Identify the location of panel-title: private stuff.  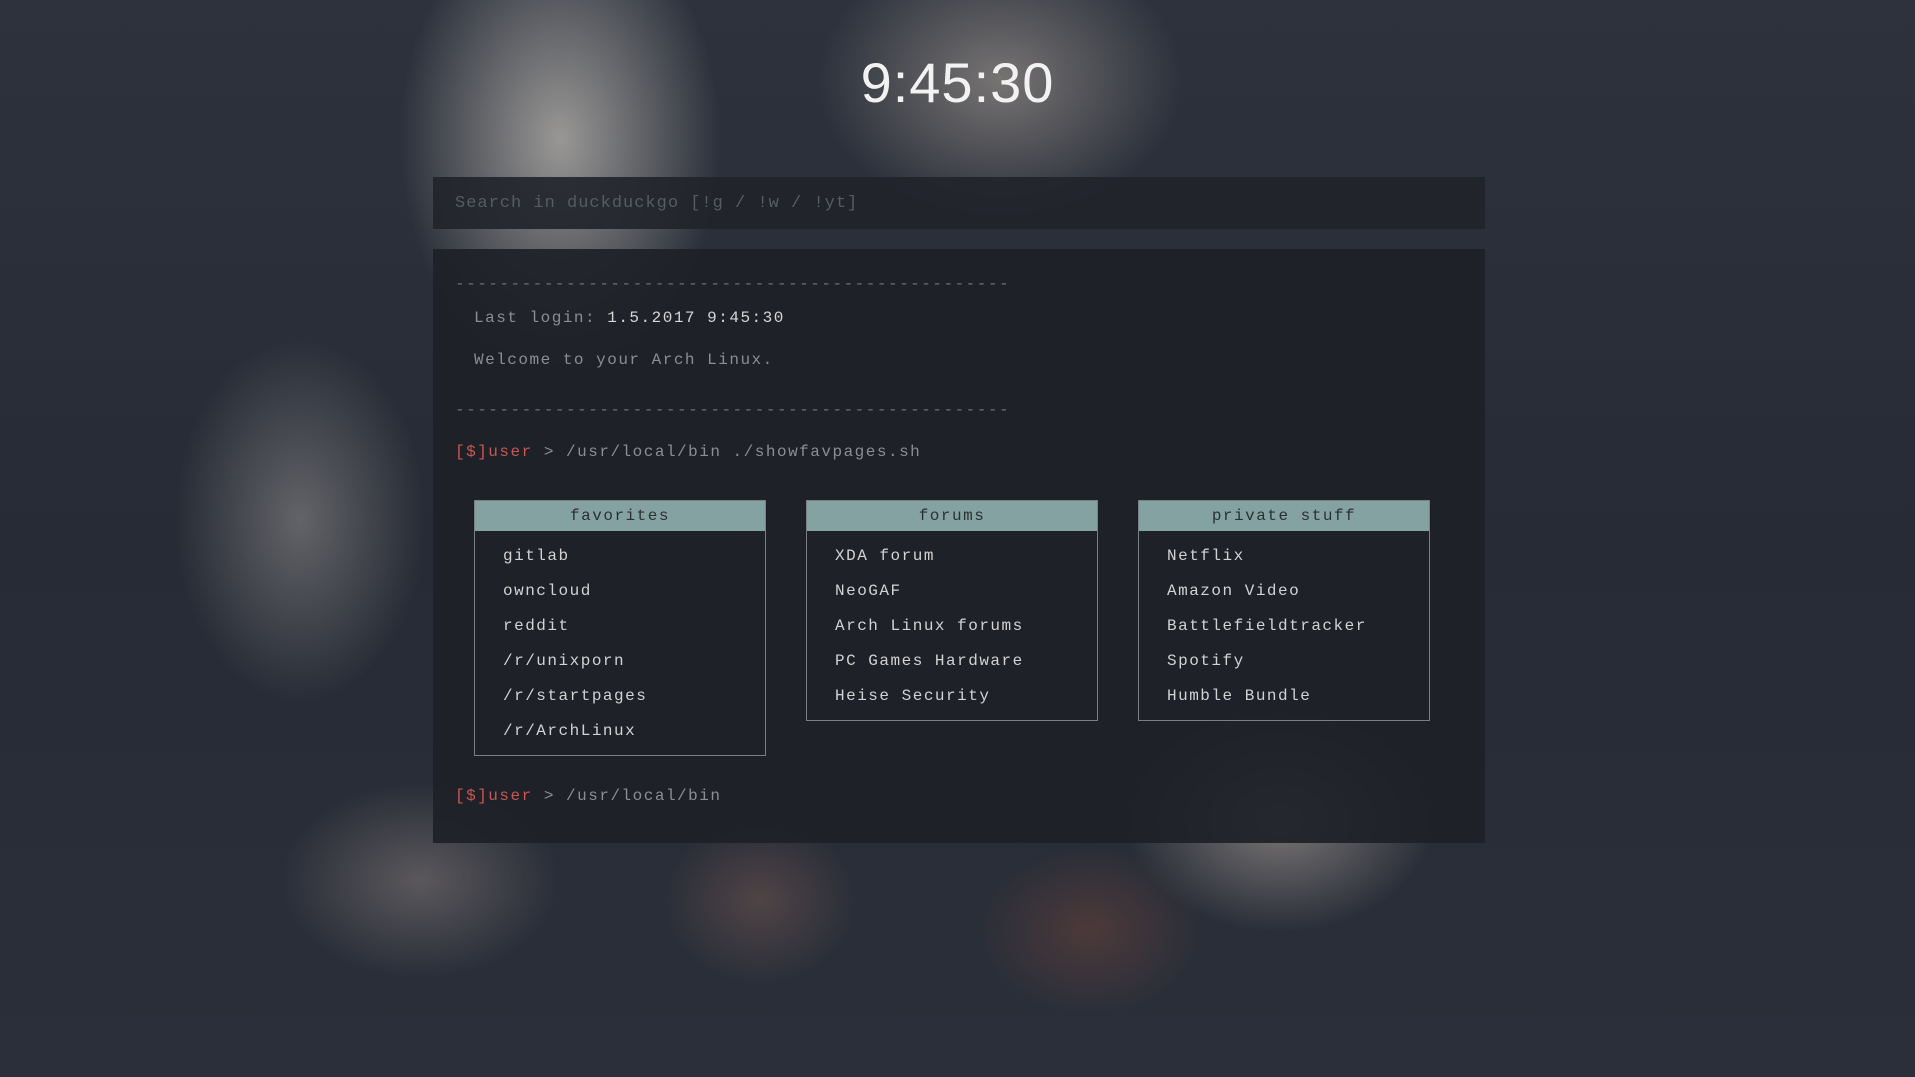
(1284, 516).